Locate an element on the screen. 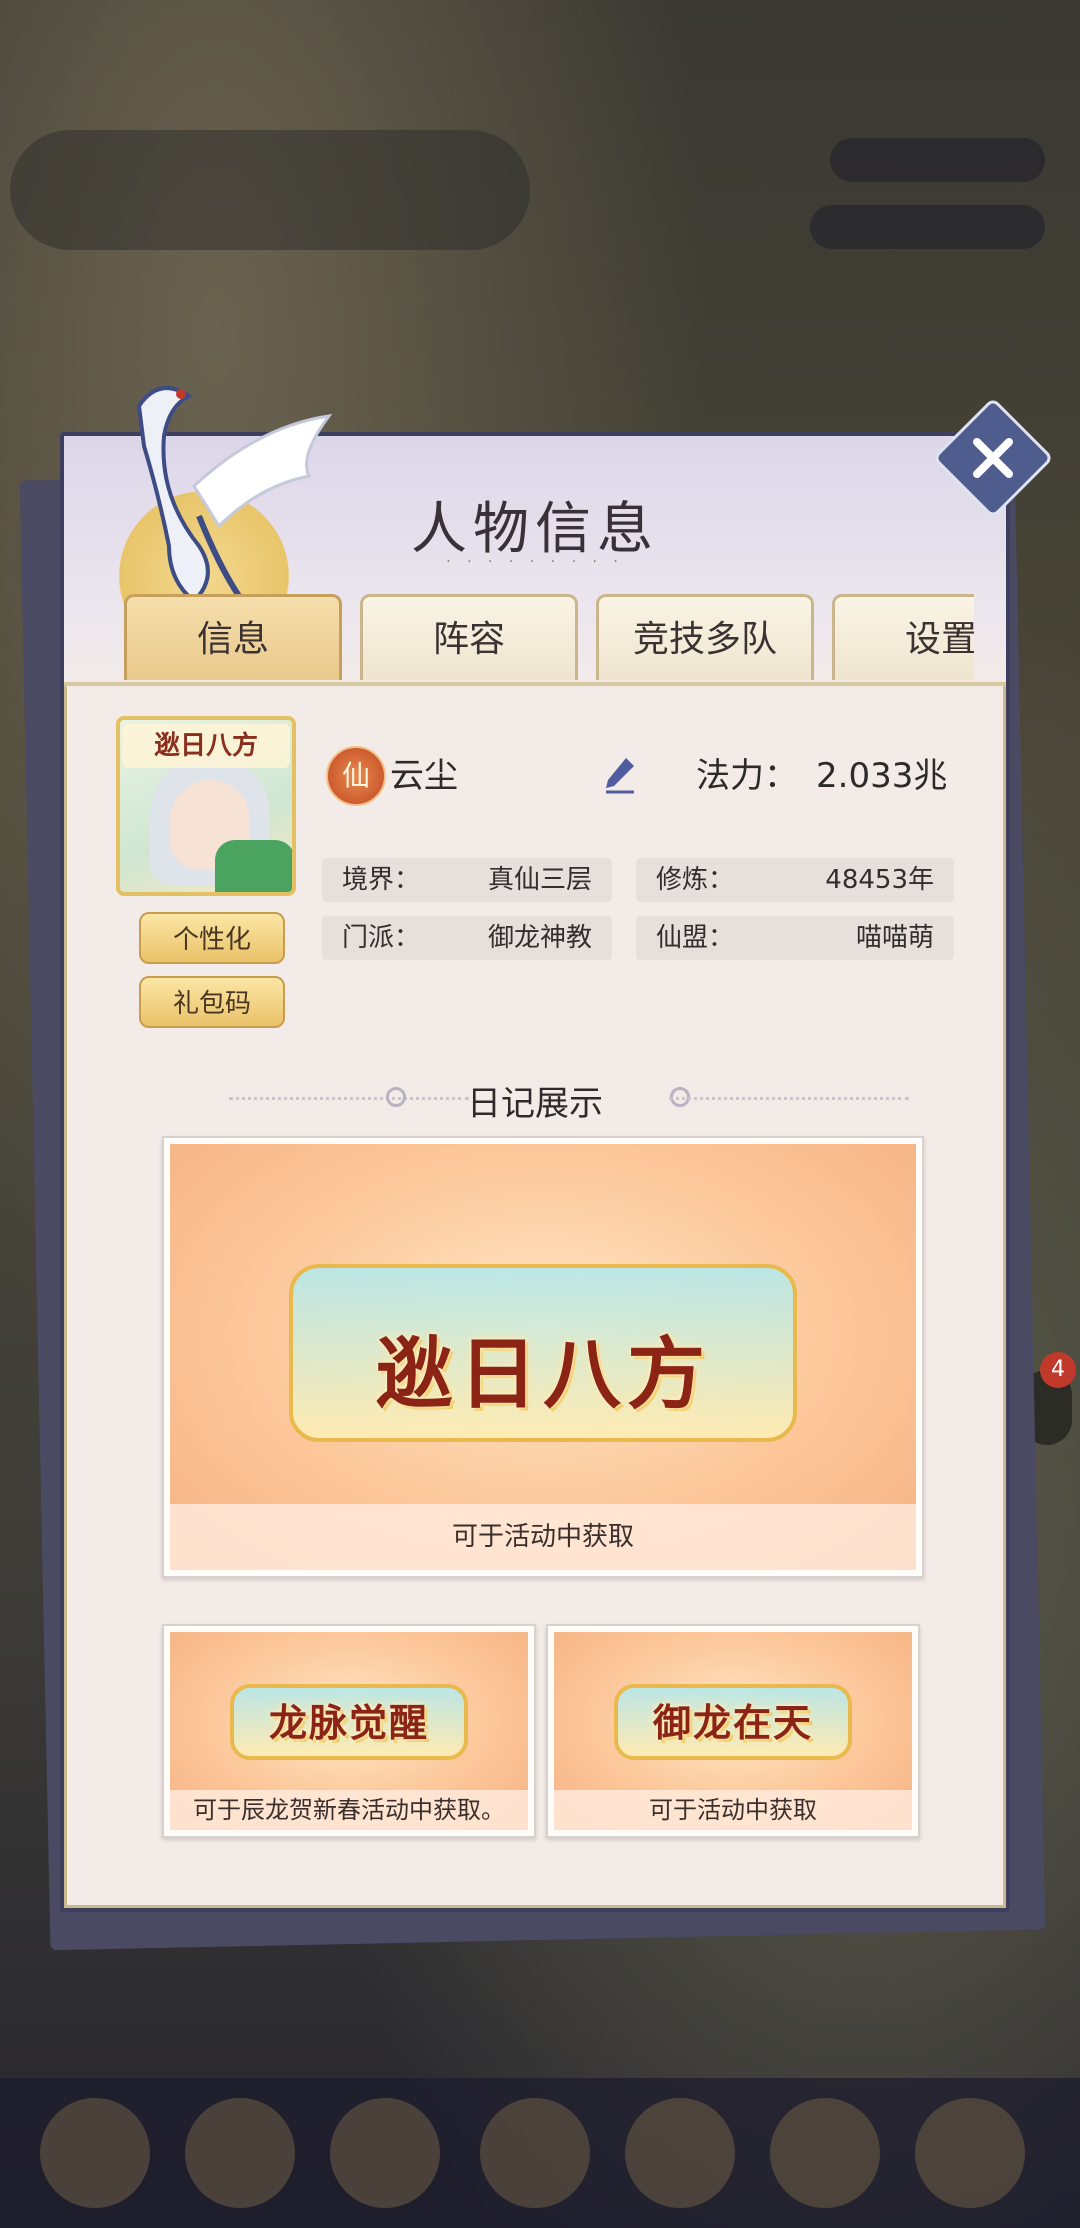  tab-arena-teams: 竞技多队 is located at coordinates (705, 637).